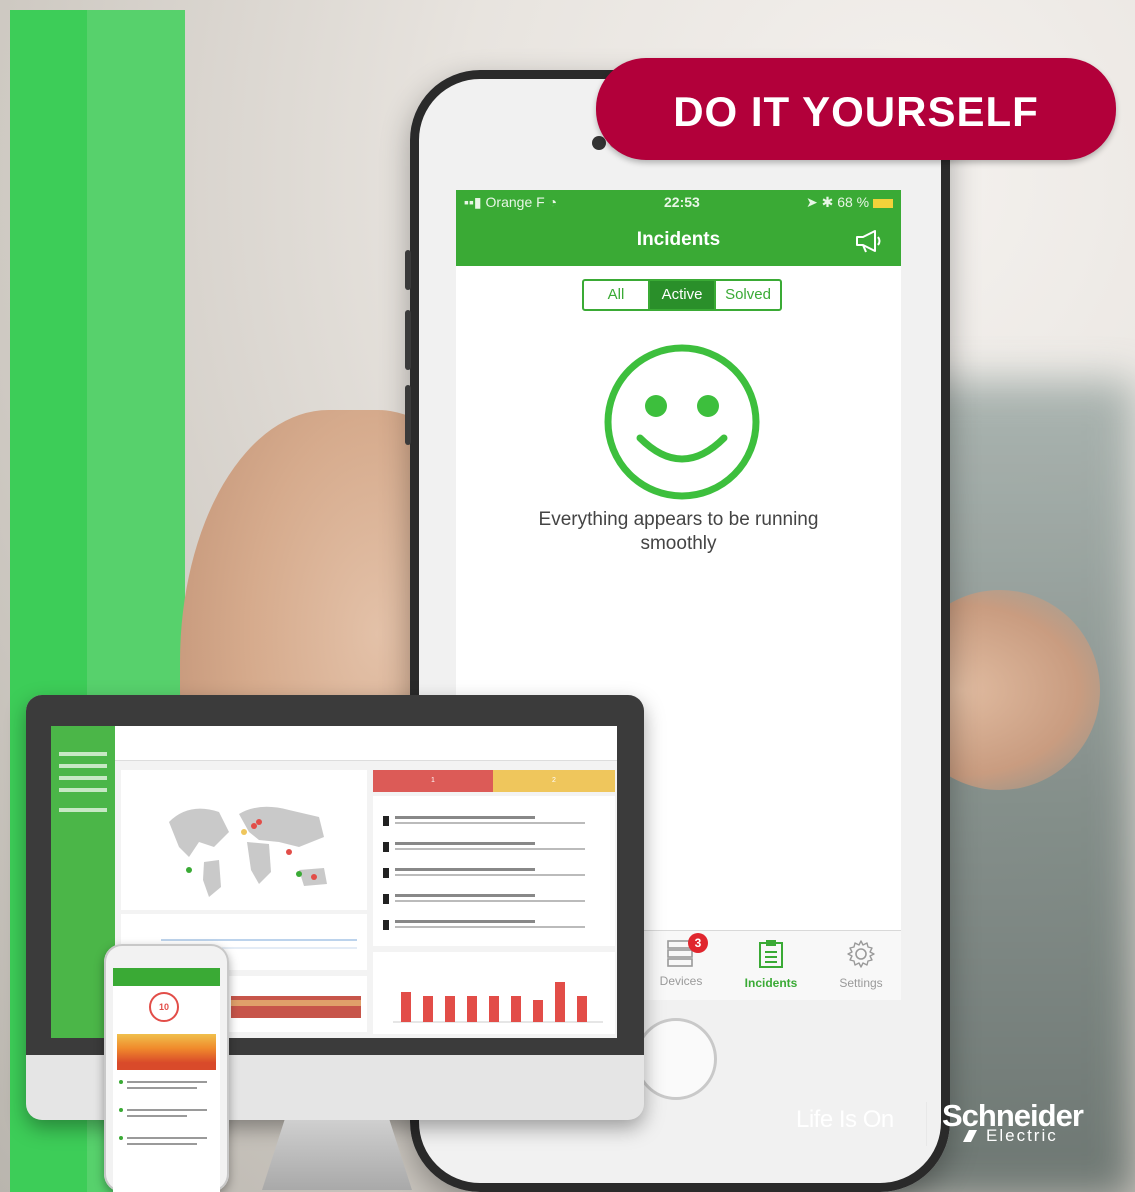 The height and width of the screenshot is (1192, 1135). Describe the element at coordinates (166, 1052) in the screenshot. I see `mini-phone-heatmap` at that location.